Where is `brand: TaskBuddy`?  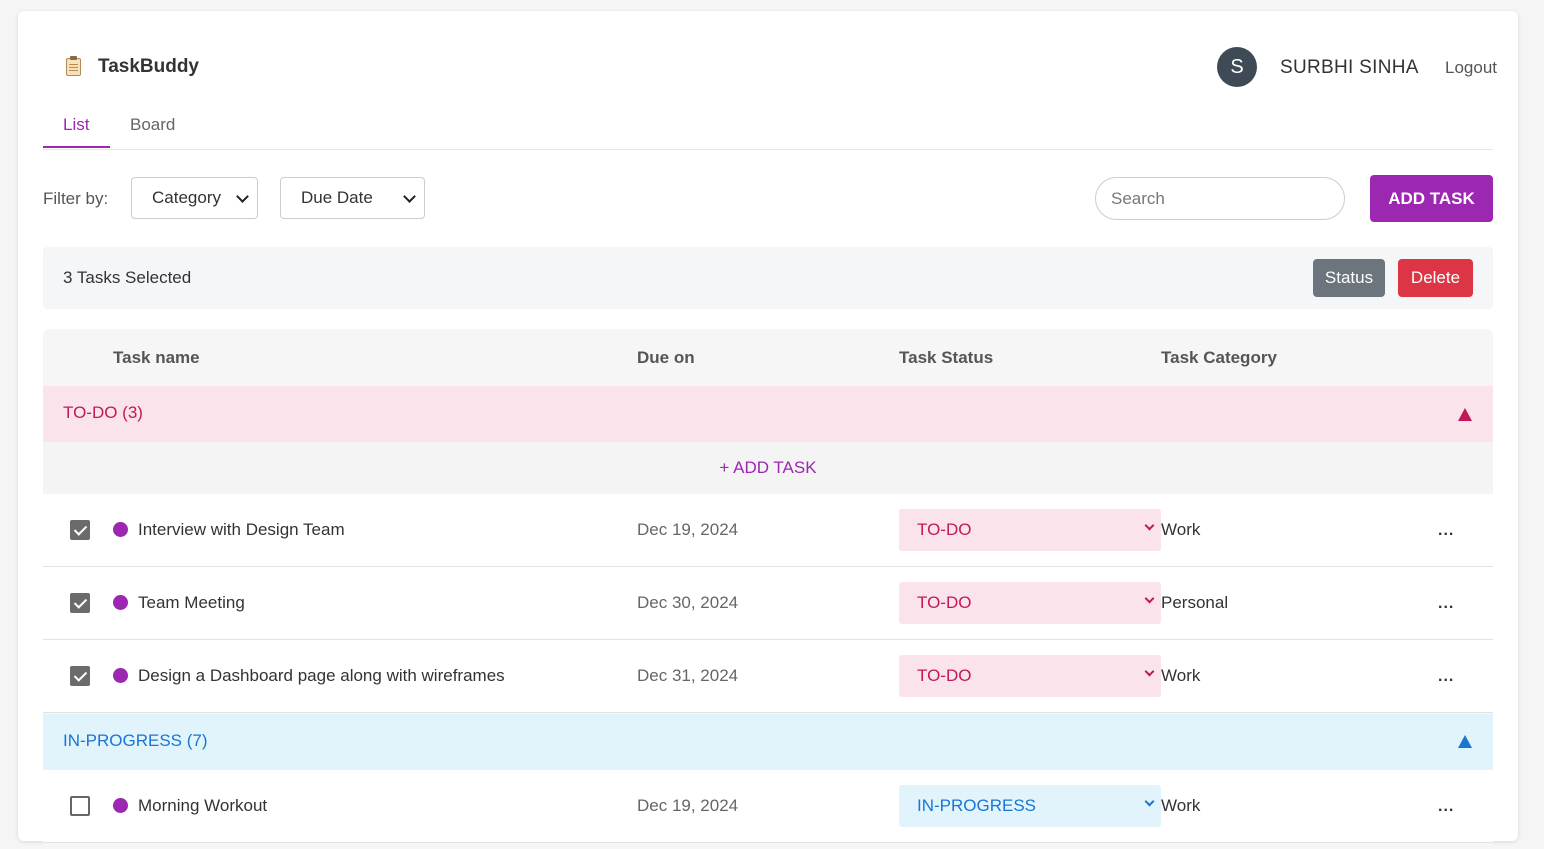 brand: TaskBuddy is located at coordinates (131, 67).